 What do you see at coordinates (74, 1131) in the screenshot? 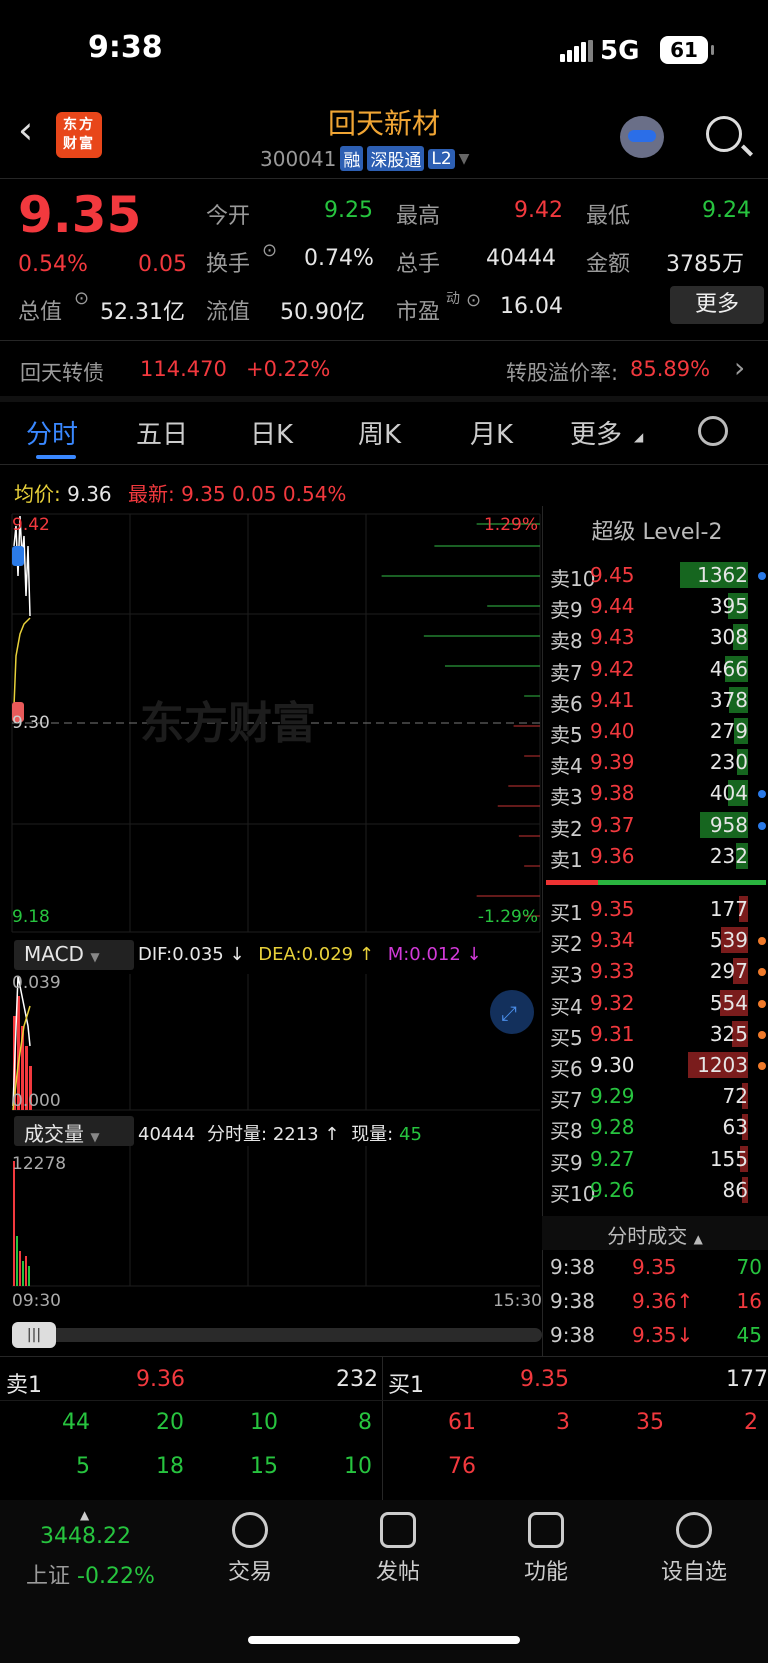
I see `volume-selector: 成交量 ▼` at bounding box center [74, 1131].